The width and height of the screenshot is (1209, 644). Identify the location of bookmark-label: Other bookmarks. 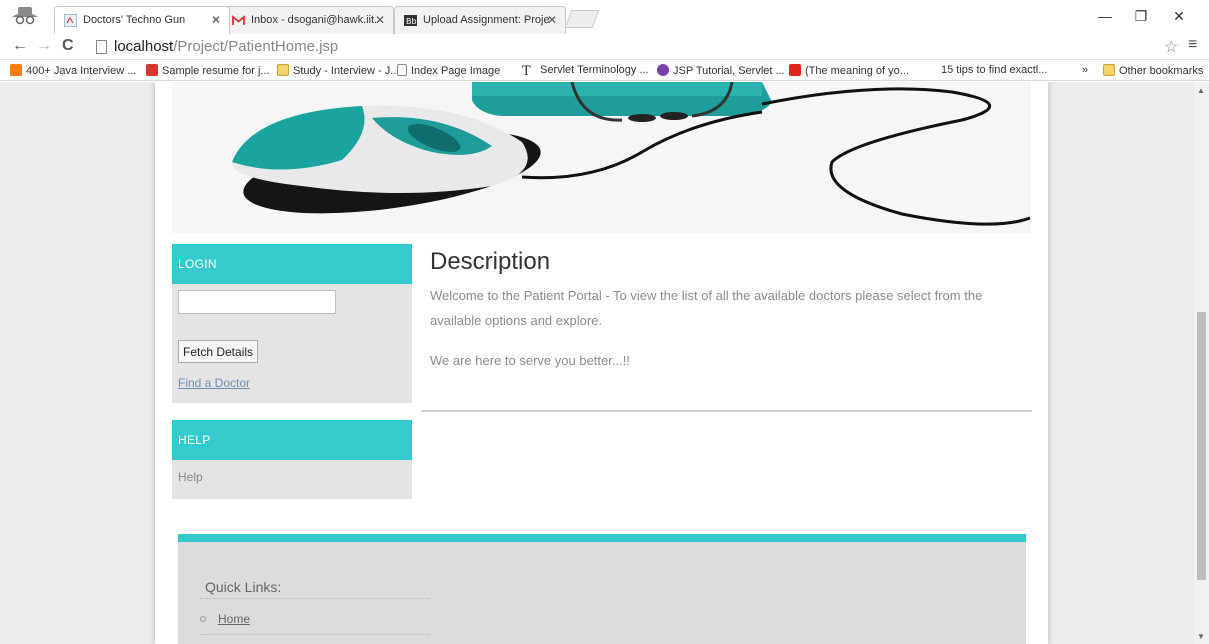
(1161, 71).